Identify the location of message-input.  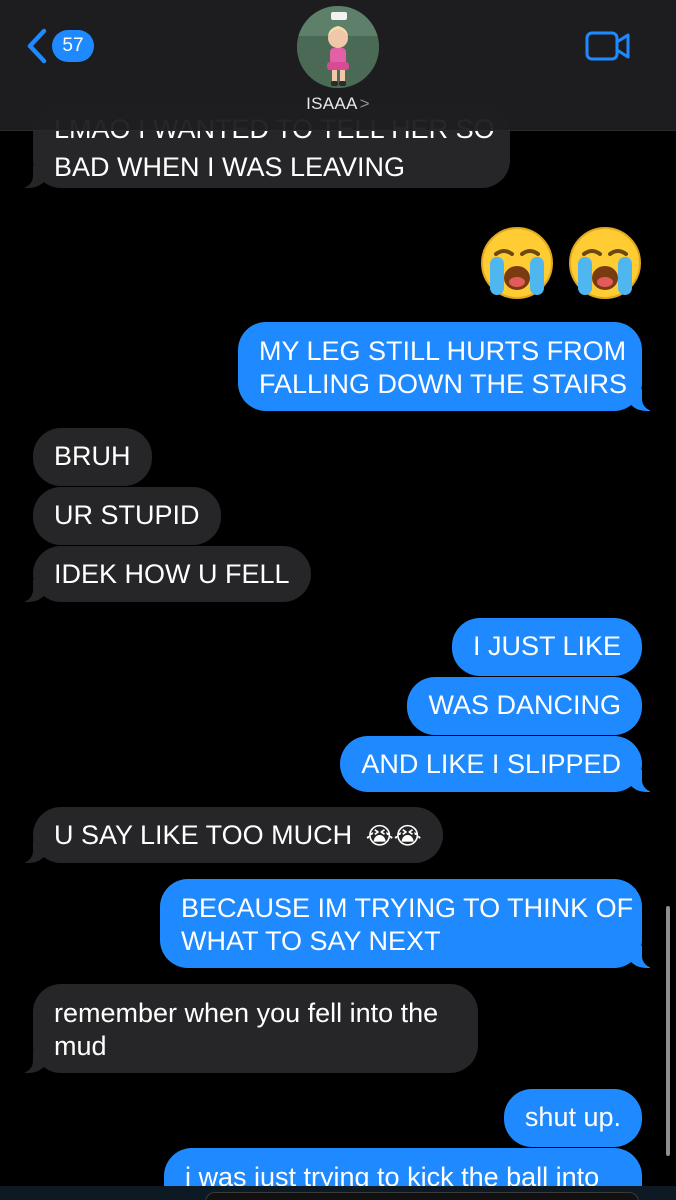
(422, 1196).